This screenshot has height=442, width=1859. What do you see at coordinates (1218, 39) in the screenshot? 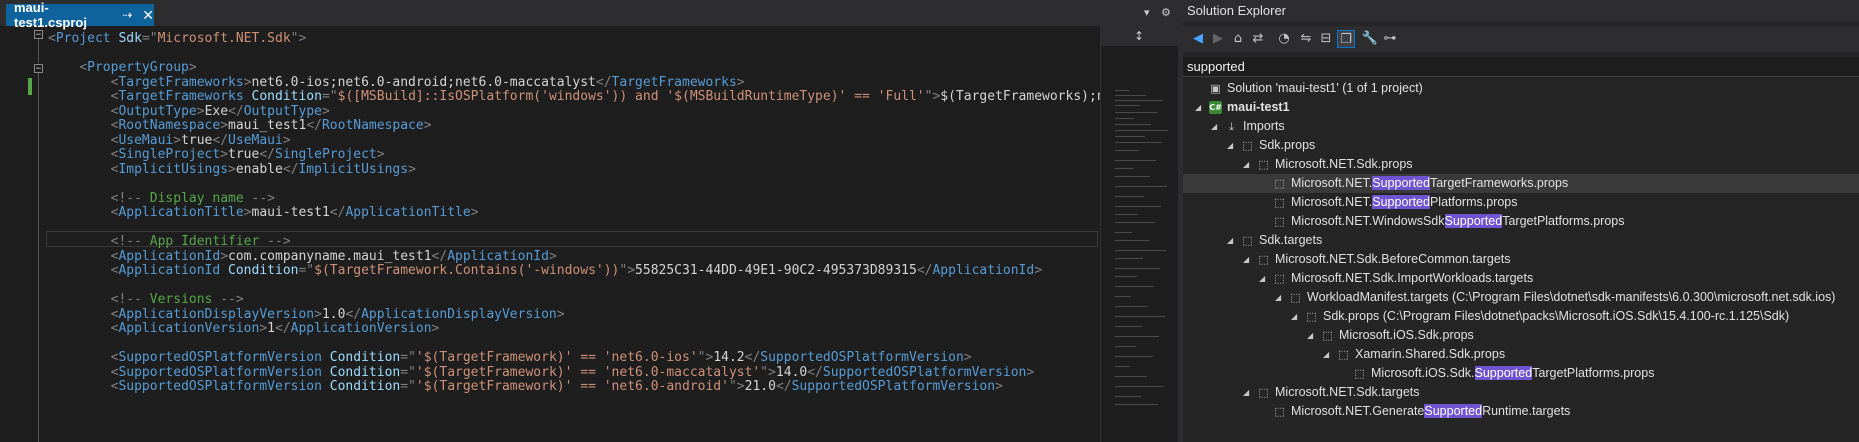
I see `forward-icon: ▶` at bounding box center [1218, 39].